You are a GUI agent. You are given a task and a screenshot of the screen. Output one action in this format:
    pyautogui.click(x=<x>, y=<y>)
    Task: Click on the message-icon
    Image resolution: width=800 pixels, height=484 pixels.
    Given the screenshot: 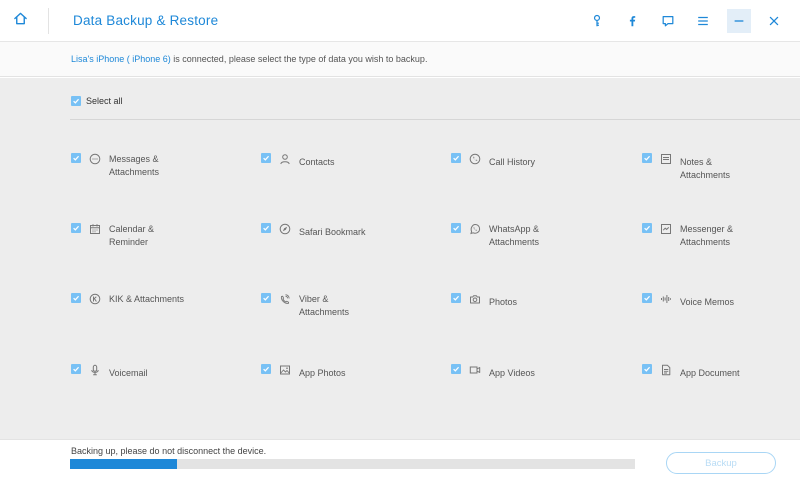 What is the action you would take?
    pyautogui.click(x=95, y=159)
    